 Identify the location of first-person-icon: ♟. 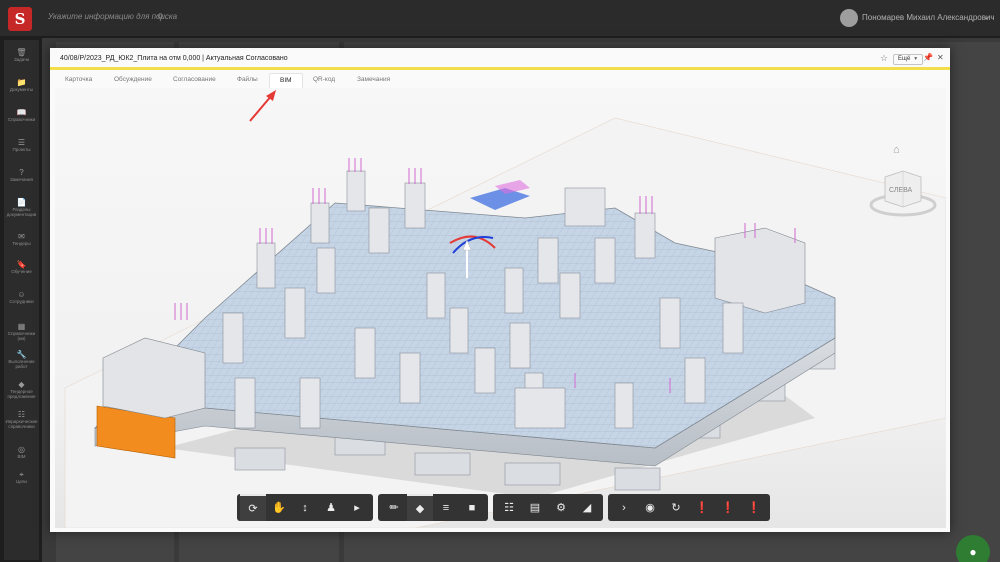
(331, 507).